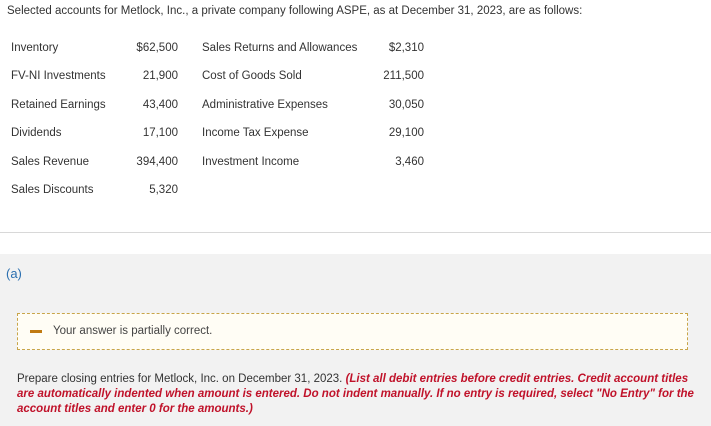 Image resolution: width=711 pixels, height=426 pixels. What do you see at coordinates (406, 133) in the screenshot?
I see `account-value-income-tax-expense: 29,100` at bounding box center [406, 133].